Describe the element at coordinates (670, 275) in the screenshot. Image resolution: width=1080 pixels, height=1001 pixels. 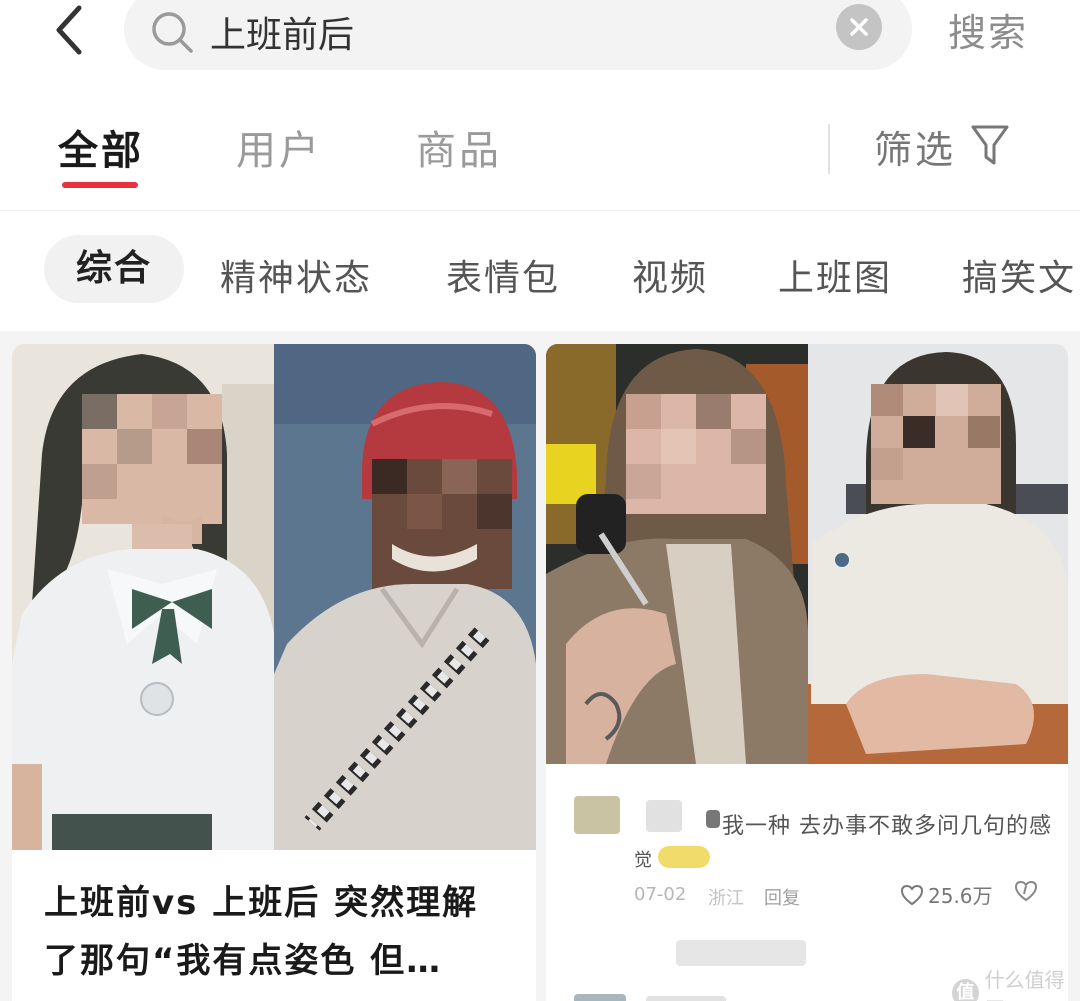
I see `chip-videos: 视频` at that location.